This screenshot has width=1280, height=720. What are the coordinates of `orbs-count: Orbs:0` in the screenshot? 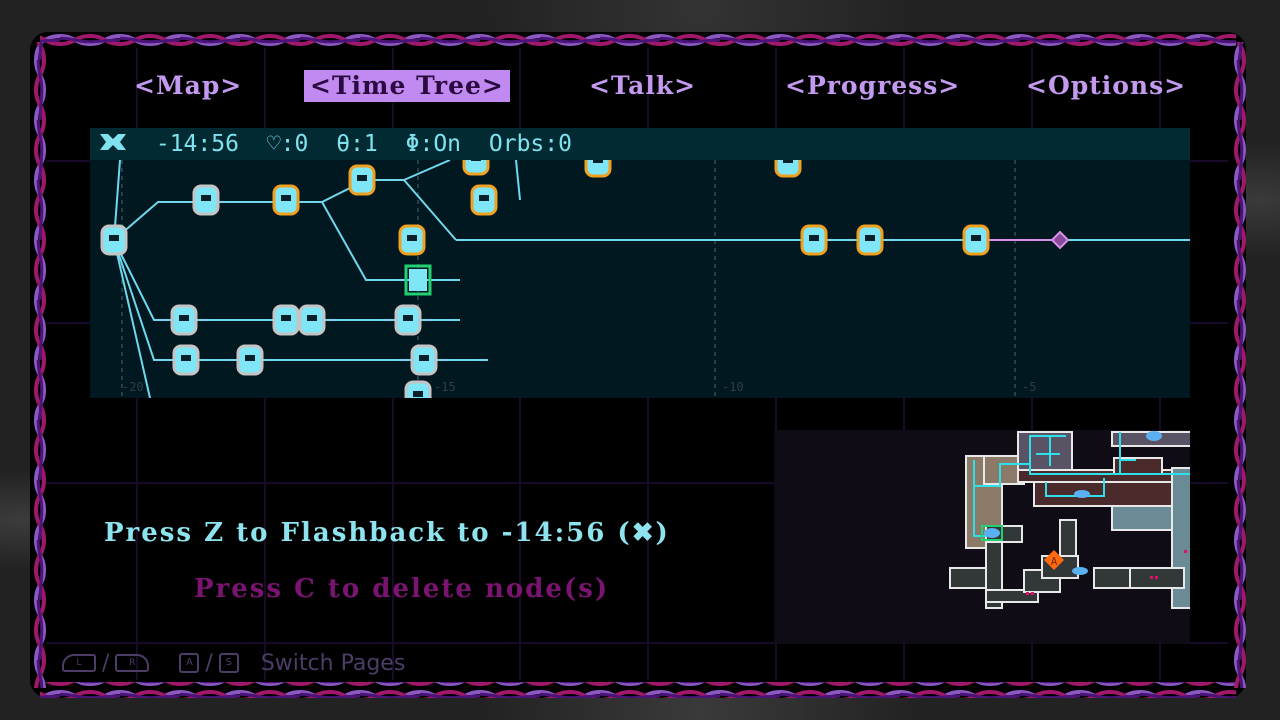 It's located at (530, 144).